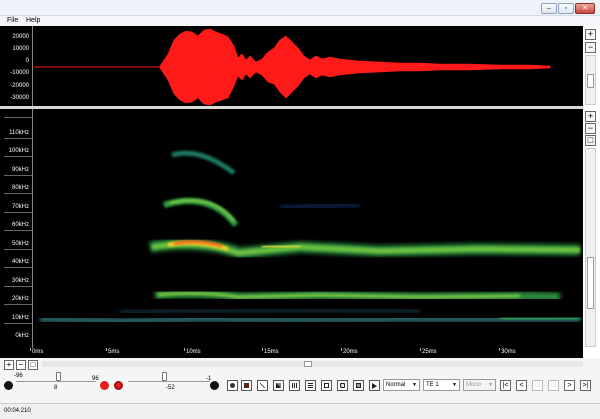  What do you see at coordinates (291, 353) in the screenshot?
I see `time-axis: 0ms 5ms 10ms 15ms 20ms 25ms 30ms` at bounding box center [291, 353].